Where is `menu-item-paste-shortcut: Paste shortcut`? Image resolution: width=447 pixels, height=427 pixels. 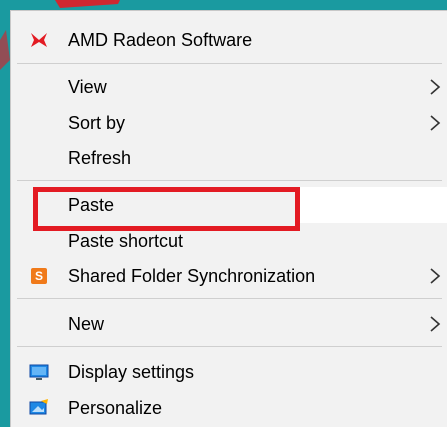 menu-item-paste-shortcut: Paste shortcut is located at coordinates (229, 241).